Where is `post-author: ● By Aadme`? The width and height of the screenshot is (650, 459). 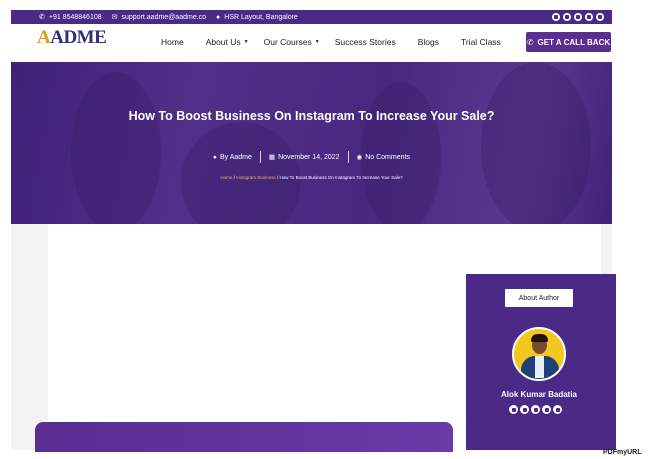 post-author: ● By Aadme is located at coordinates (232, 157).